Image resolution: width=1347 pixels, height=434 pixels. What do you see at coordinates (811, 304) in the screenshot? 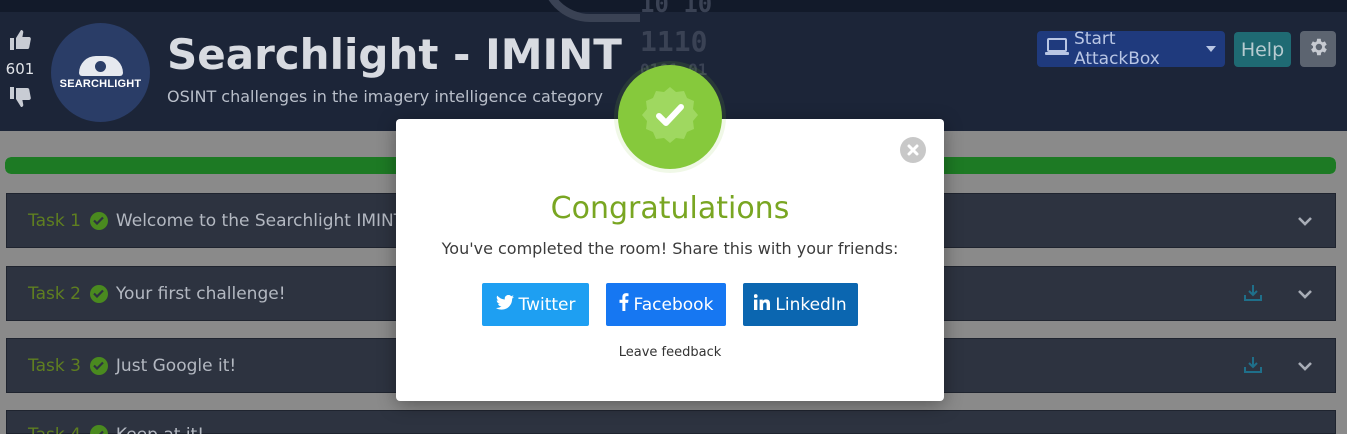
I see `share-linkedin-label: LinkedIn` at bounding box center [811, 304].